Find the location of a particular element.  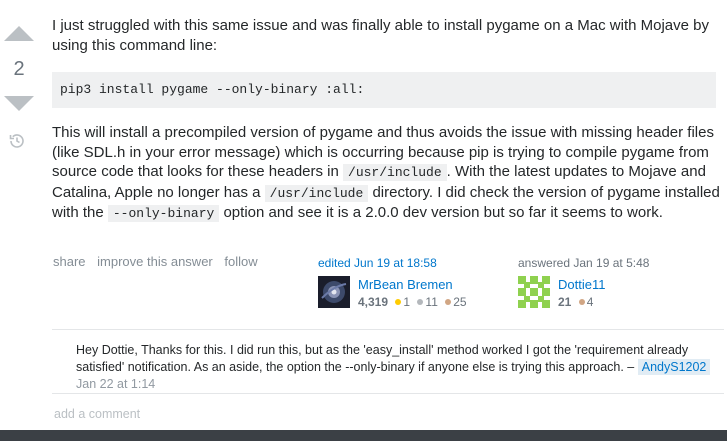

gold-badge-icon is located at coordinates (398, 302).